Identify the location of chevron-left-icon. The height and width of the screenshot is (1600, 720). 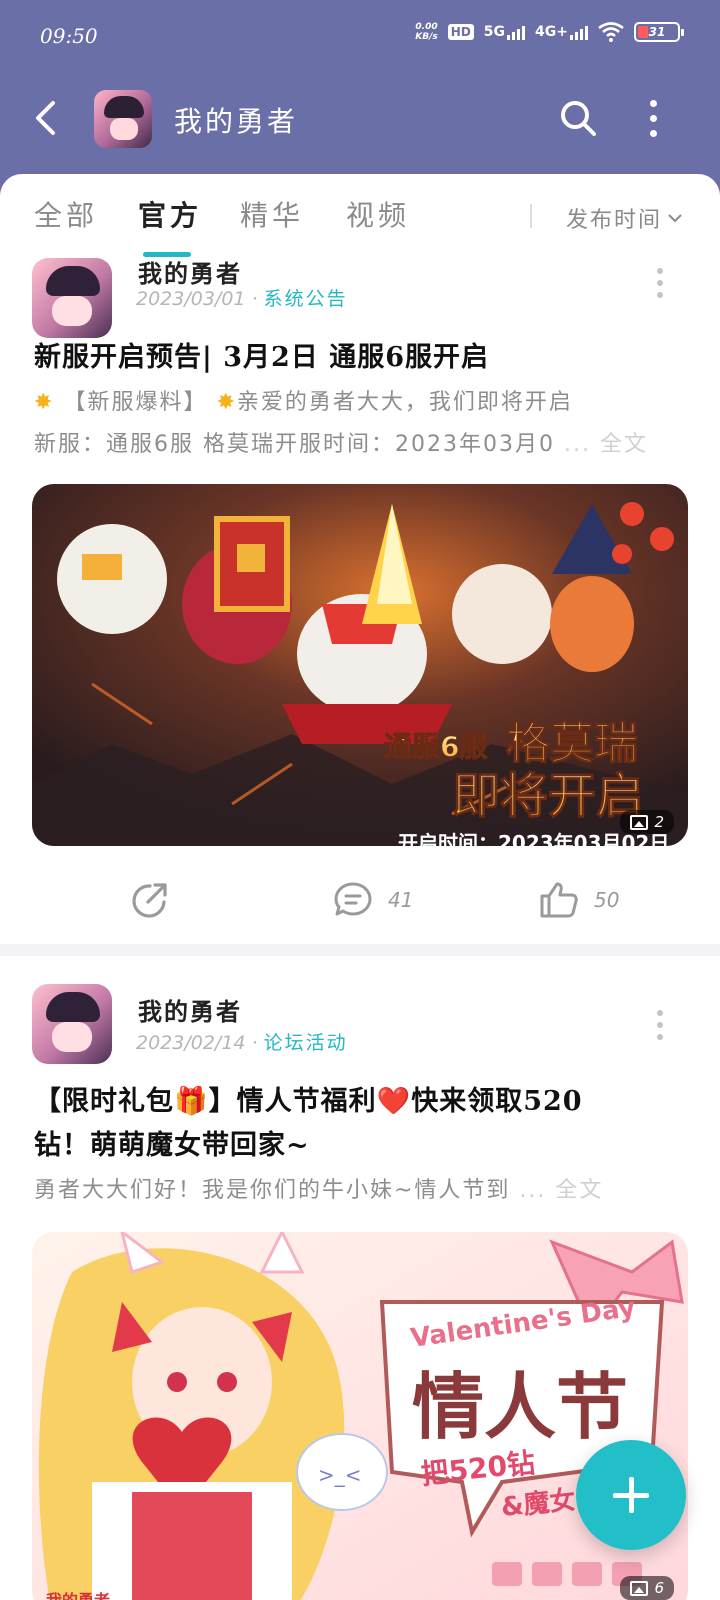
(45, 118).